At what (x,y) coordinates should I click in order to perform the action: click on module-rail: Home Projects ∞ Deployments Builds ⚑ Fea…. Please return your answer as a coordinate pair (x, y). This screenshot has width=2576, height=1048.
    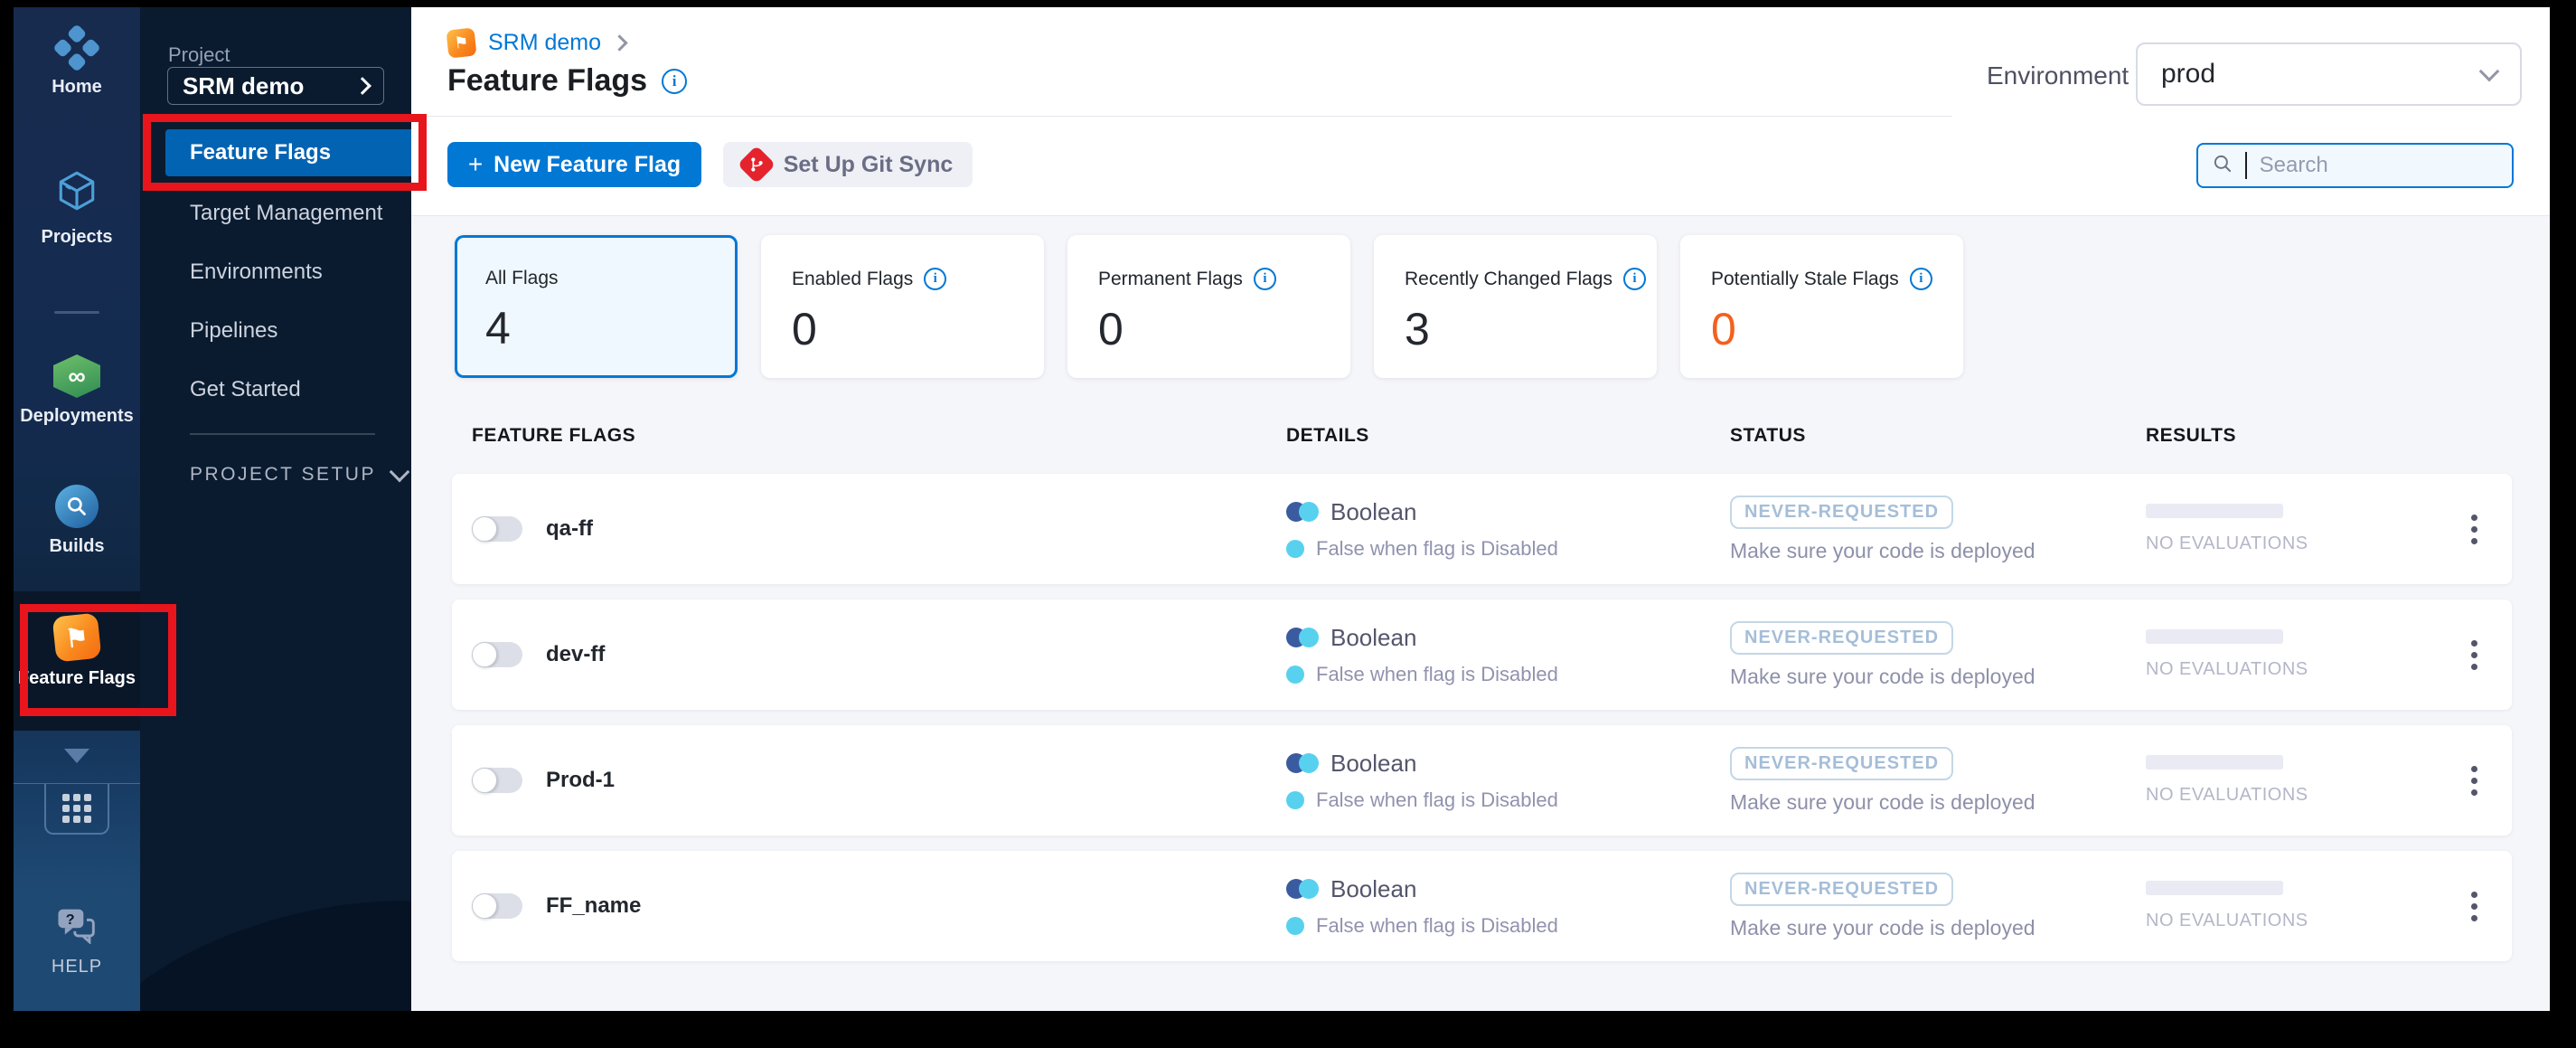
    Looking at the image, I should click on (77, 509).